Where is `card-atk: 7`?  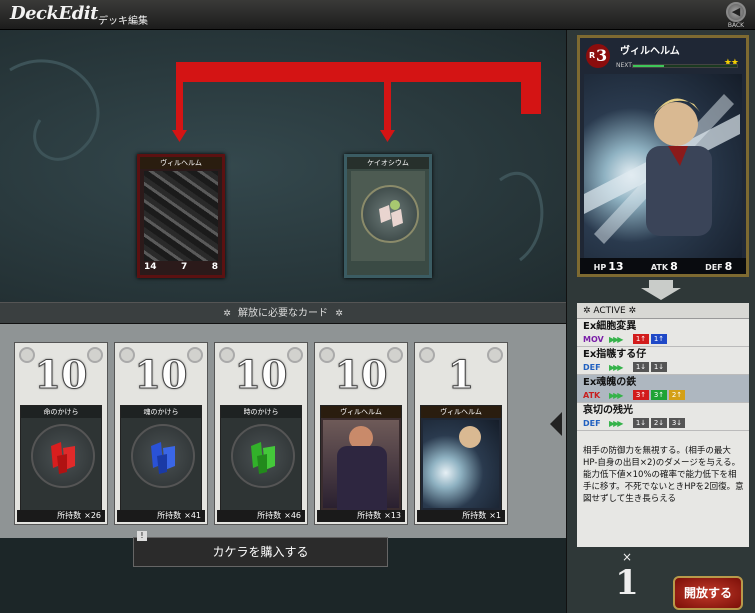
card-atk: 7 is located at coordinates (184, 267).